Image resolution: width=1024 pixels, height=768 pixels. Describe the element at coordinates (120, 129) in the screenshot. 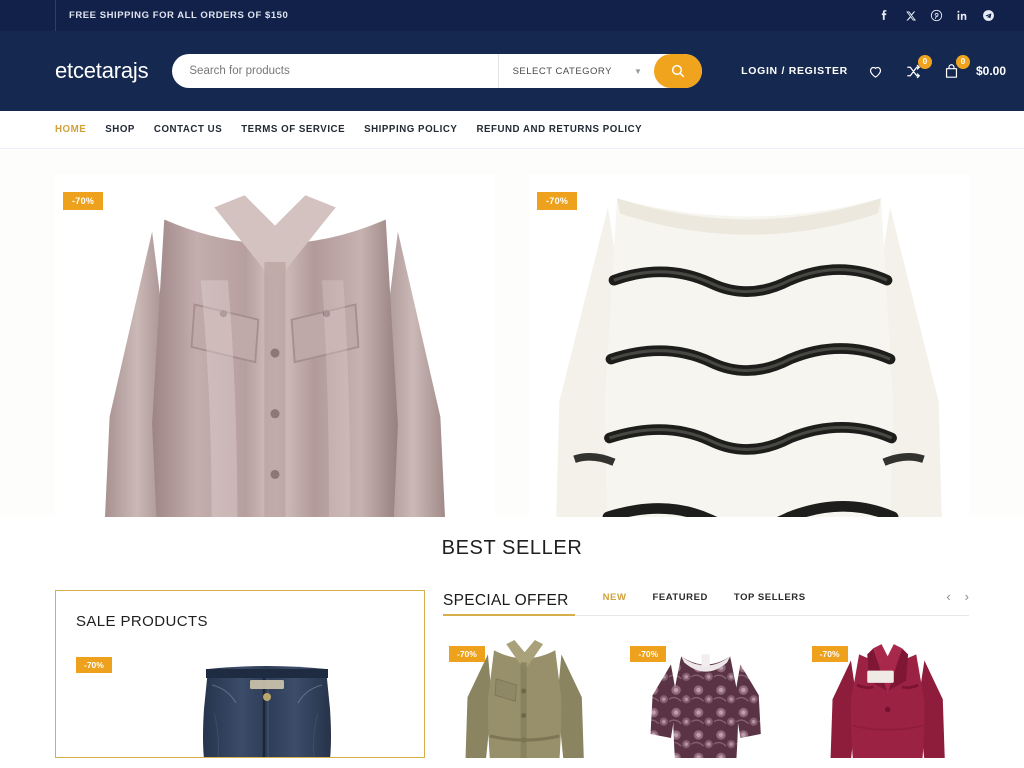

I see `nav-item-shop: SHOP` at that location.